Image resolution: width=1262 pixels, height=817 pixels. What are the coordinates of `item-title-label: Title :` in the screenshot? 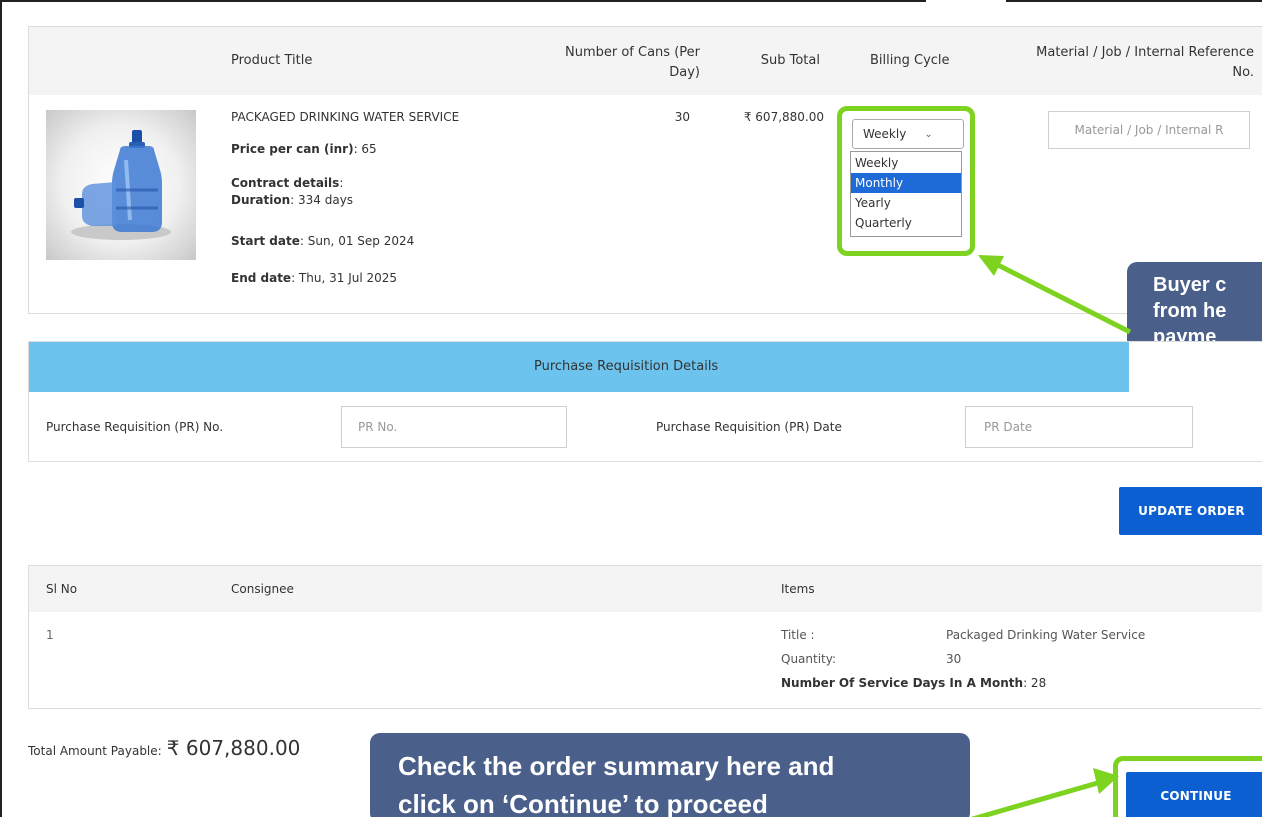 It's located at (798, 635).